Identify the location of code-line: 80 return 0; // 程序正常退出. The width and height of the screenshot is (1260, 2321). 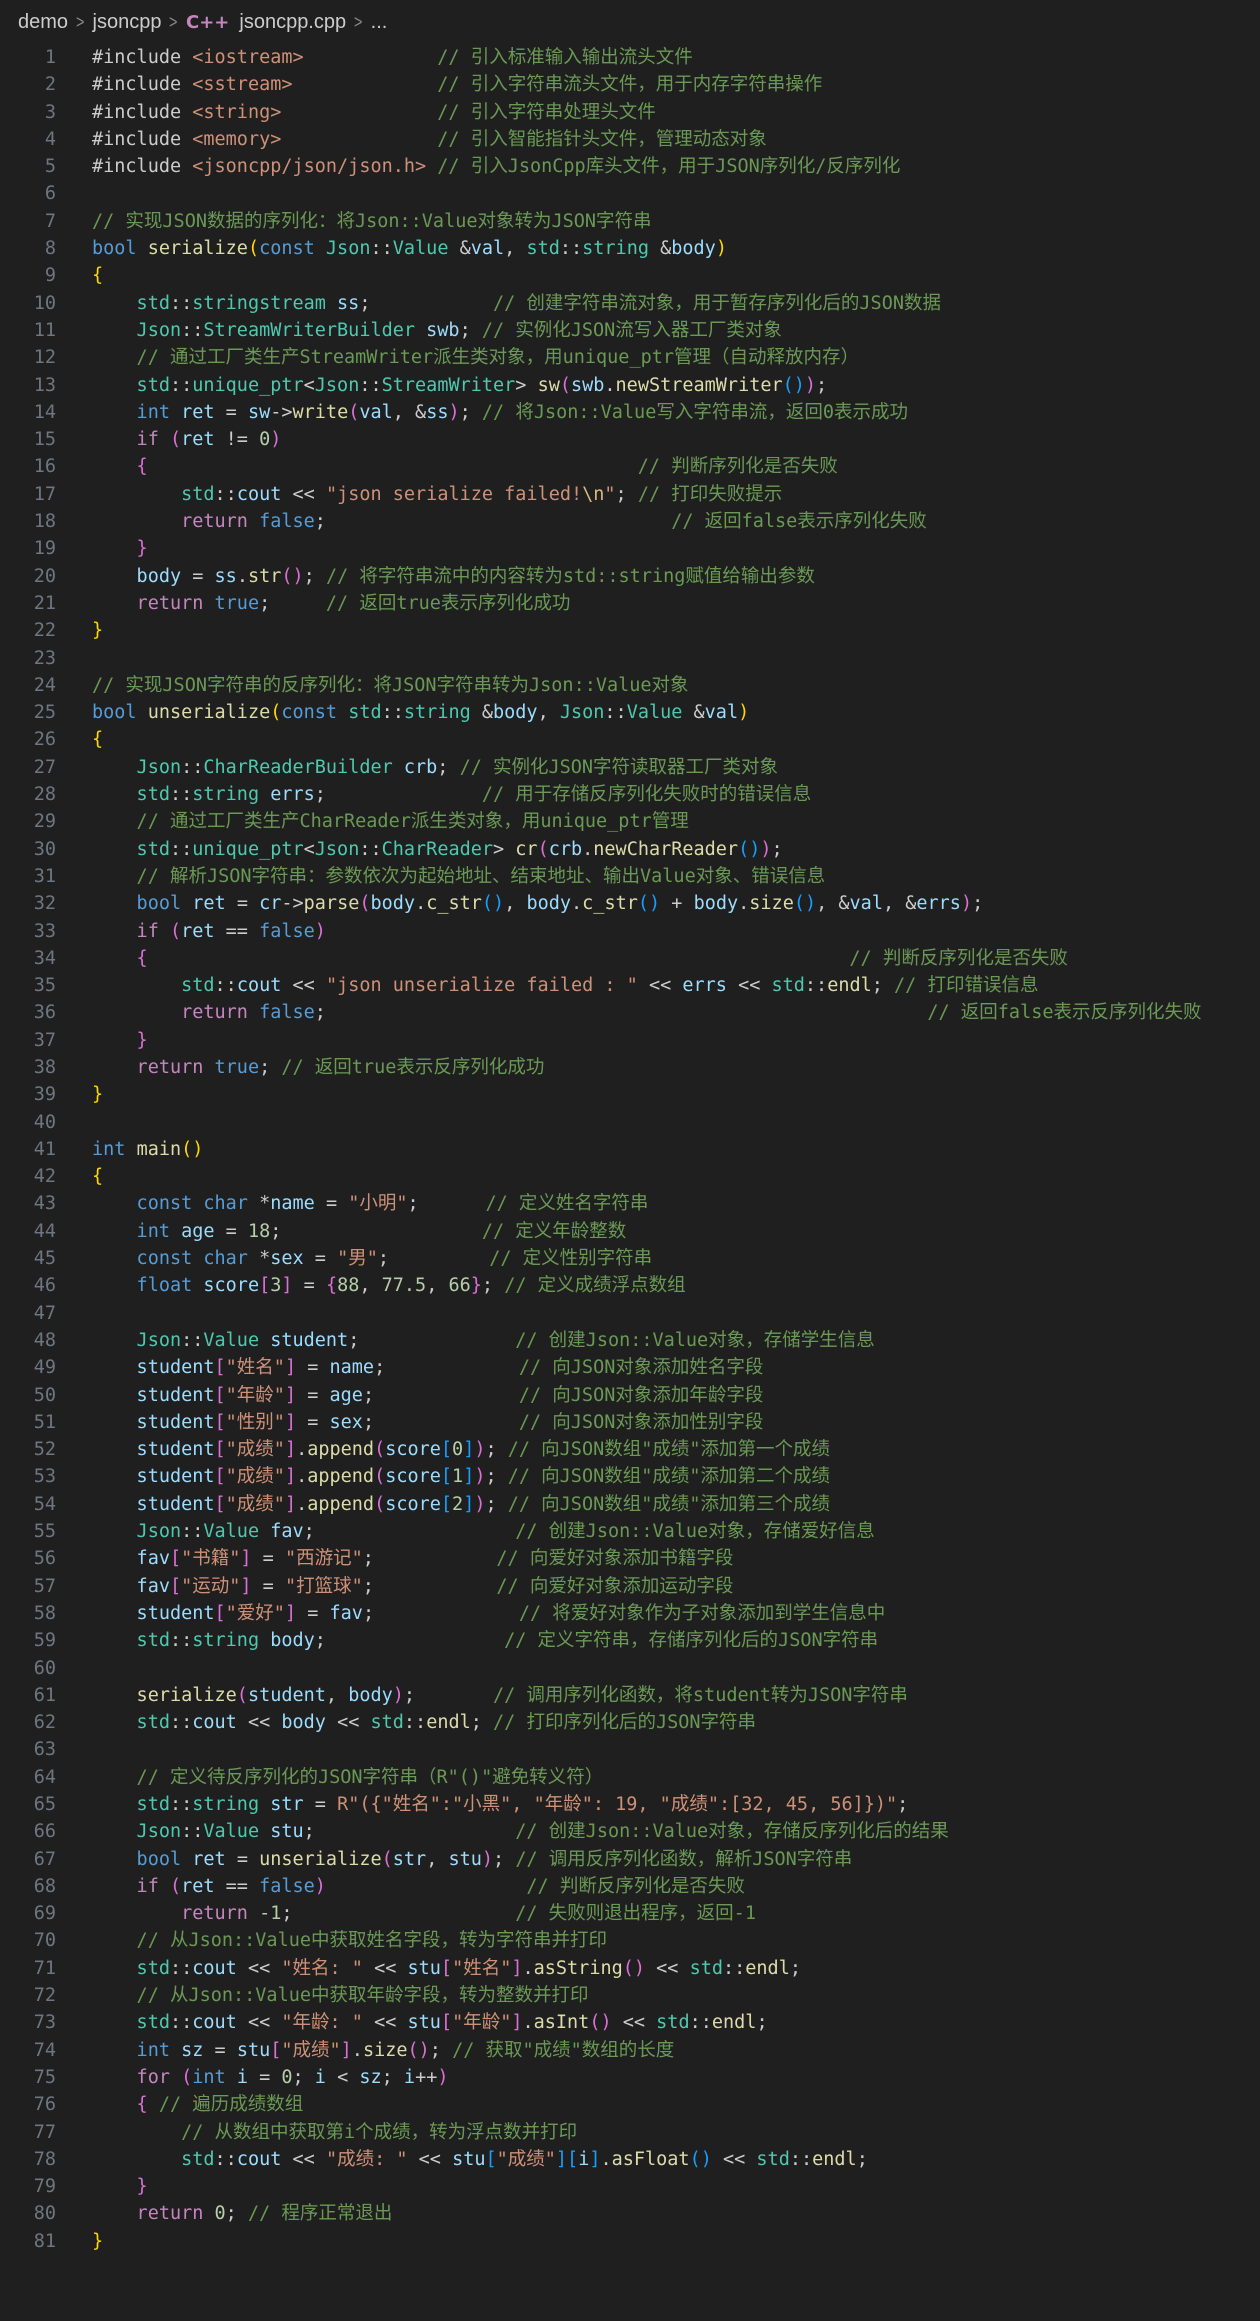
(630, 2213).